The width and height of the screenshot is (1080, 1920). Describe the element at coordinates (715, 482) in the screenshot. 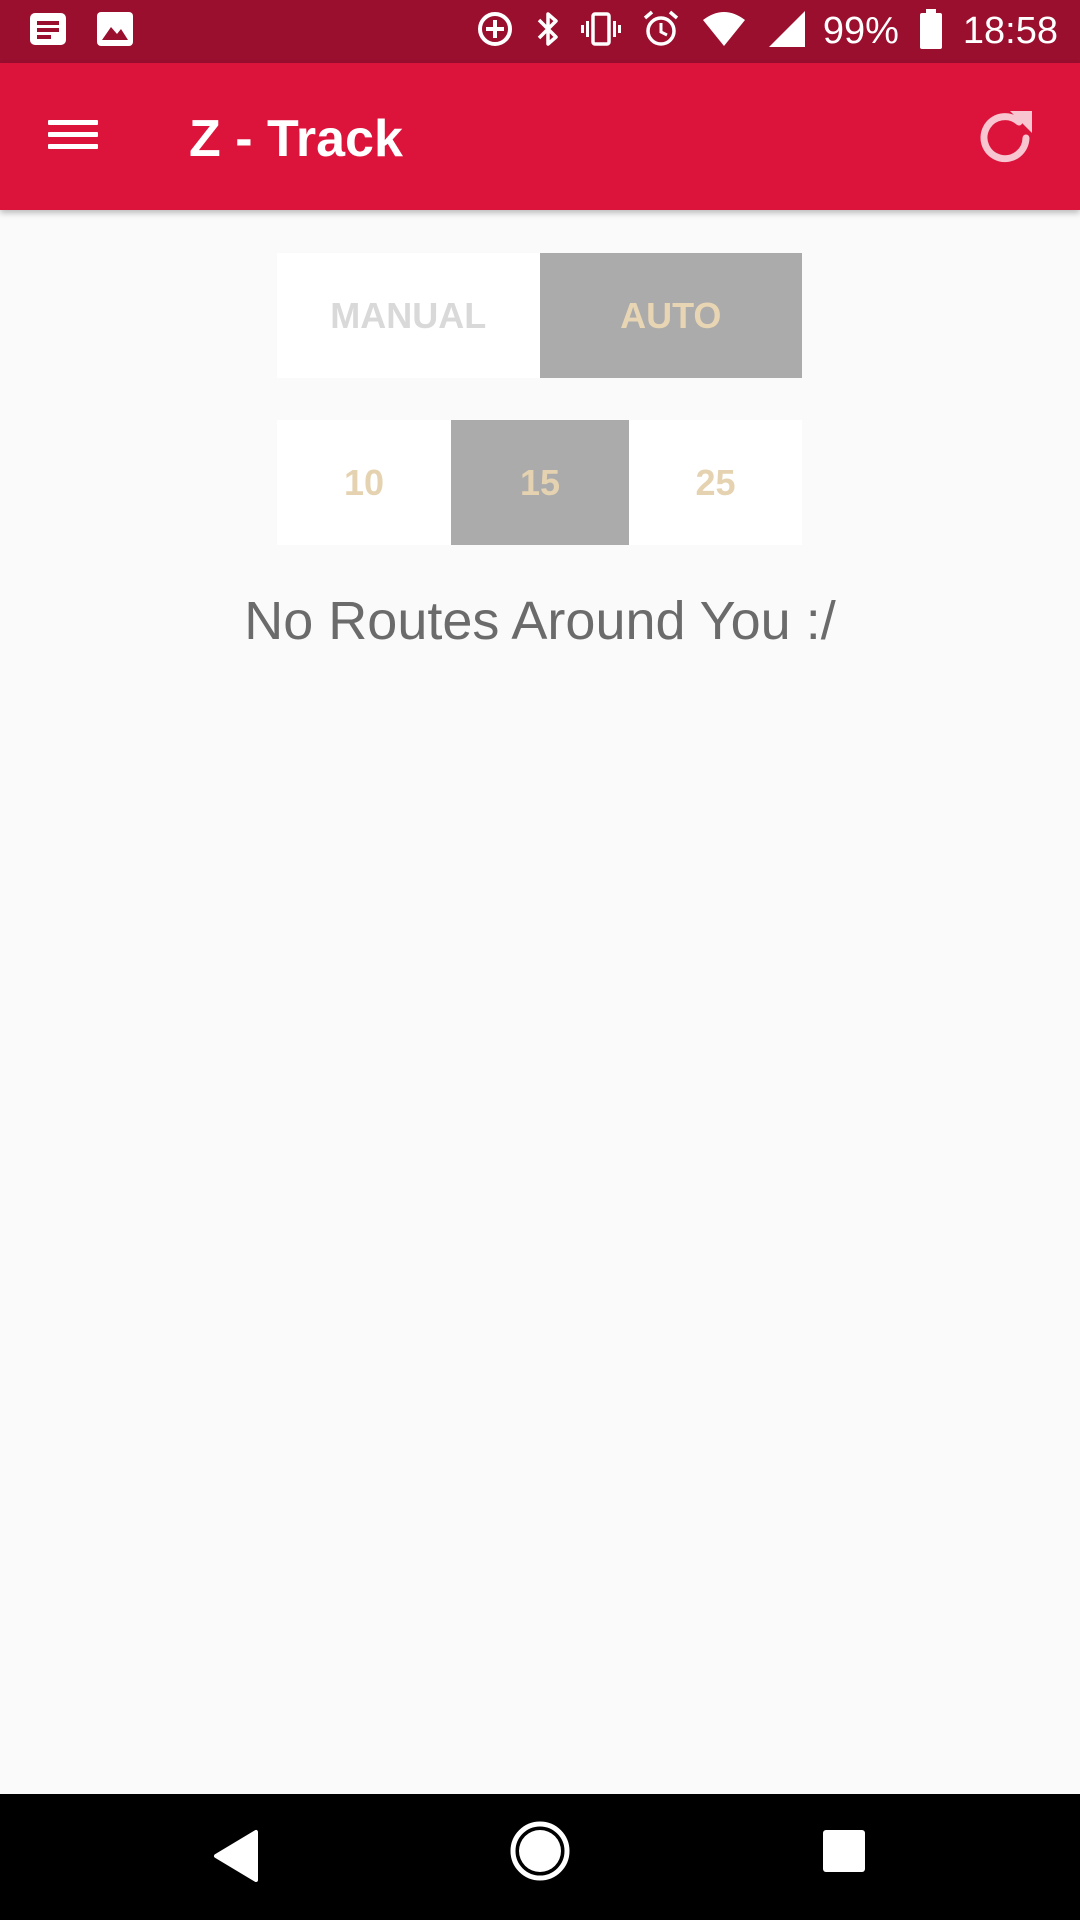

I see `distance-option-25: 25` at that location.